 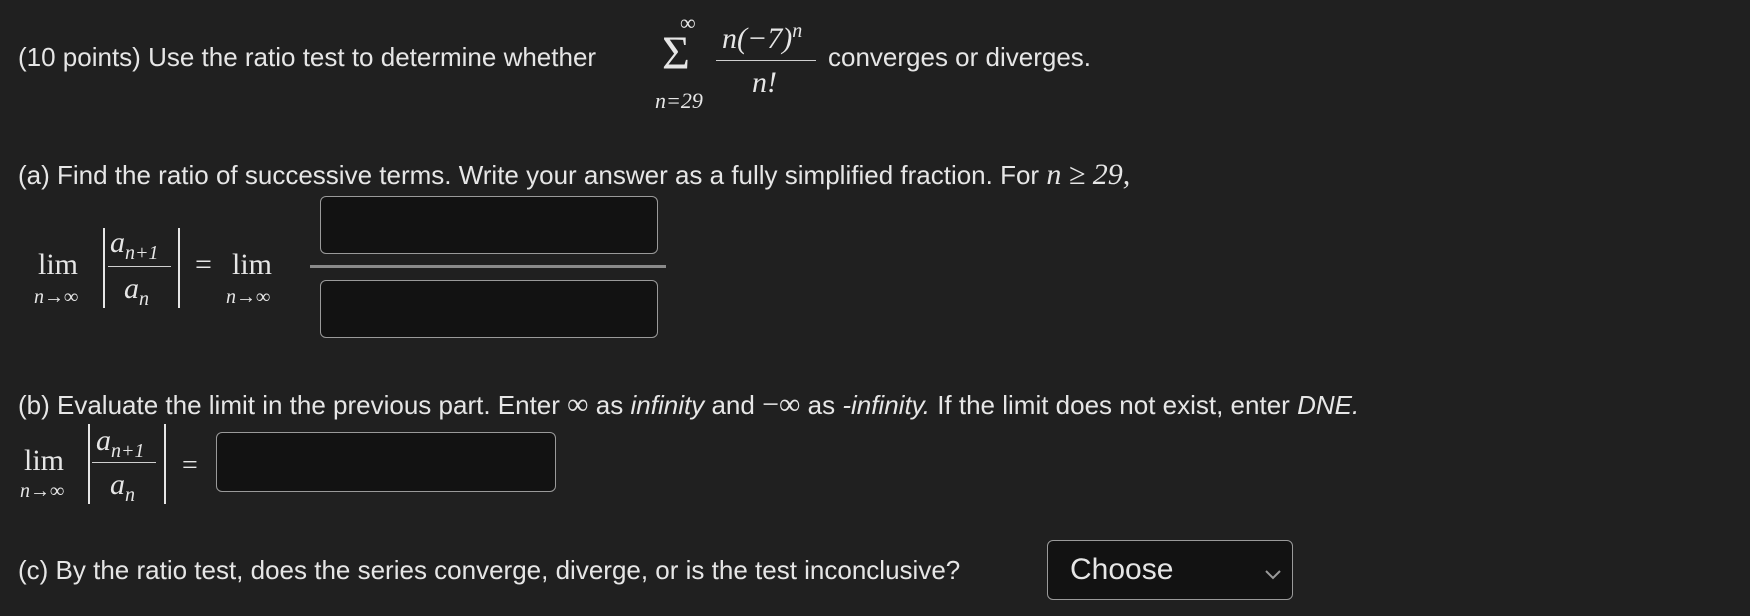 What do you see at coordinates (134, 245) in the screenshot?
I see `part-a-ratio-numerator: an+1` at bounding box center [134, 245].